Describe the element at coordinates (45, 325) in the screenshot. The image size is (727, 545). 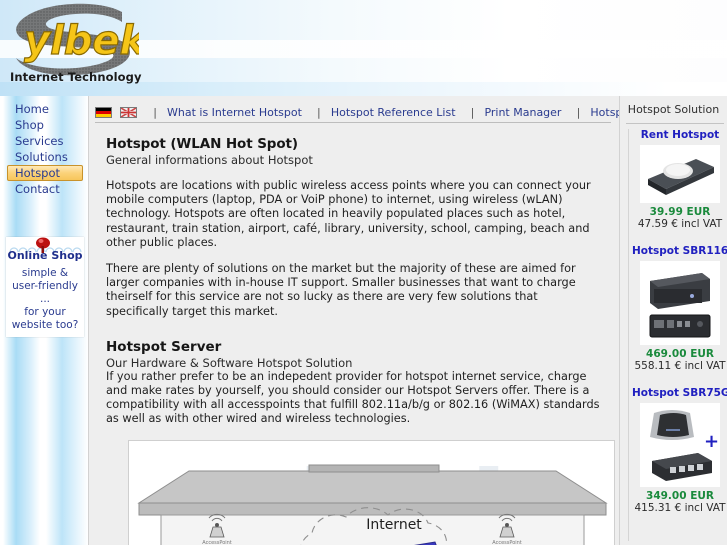
I see `shop-line: website too?` at that location.